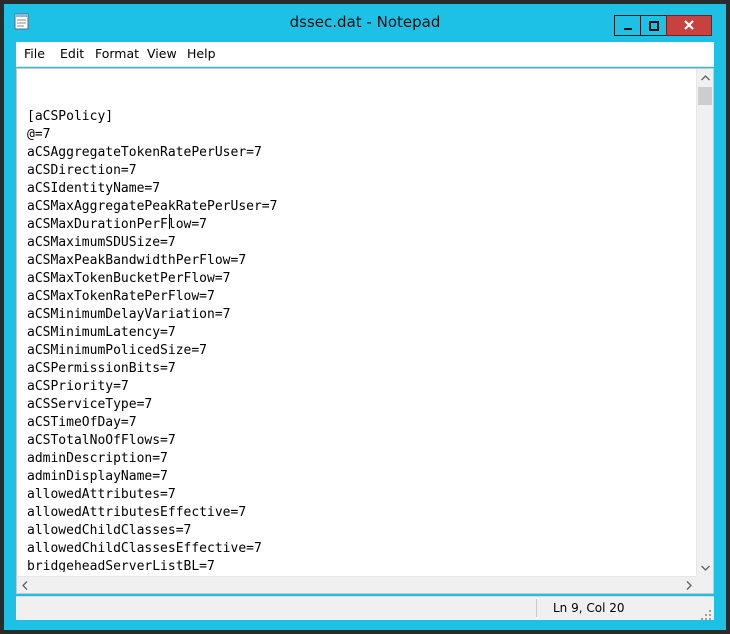  I want to click on minimize-button, so click(627, 25).